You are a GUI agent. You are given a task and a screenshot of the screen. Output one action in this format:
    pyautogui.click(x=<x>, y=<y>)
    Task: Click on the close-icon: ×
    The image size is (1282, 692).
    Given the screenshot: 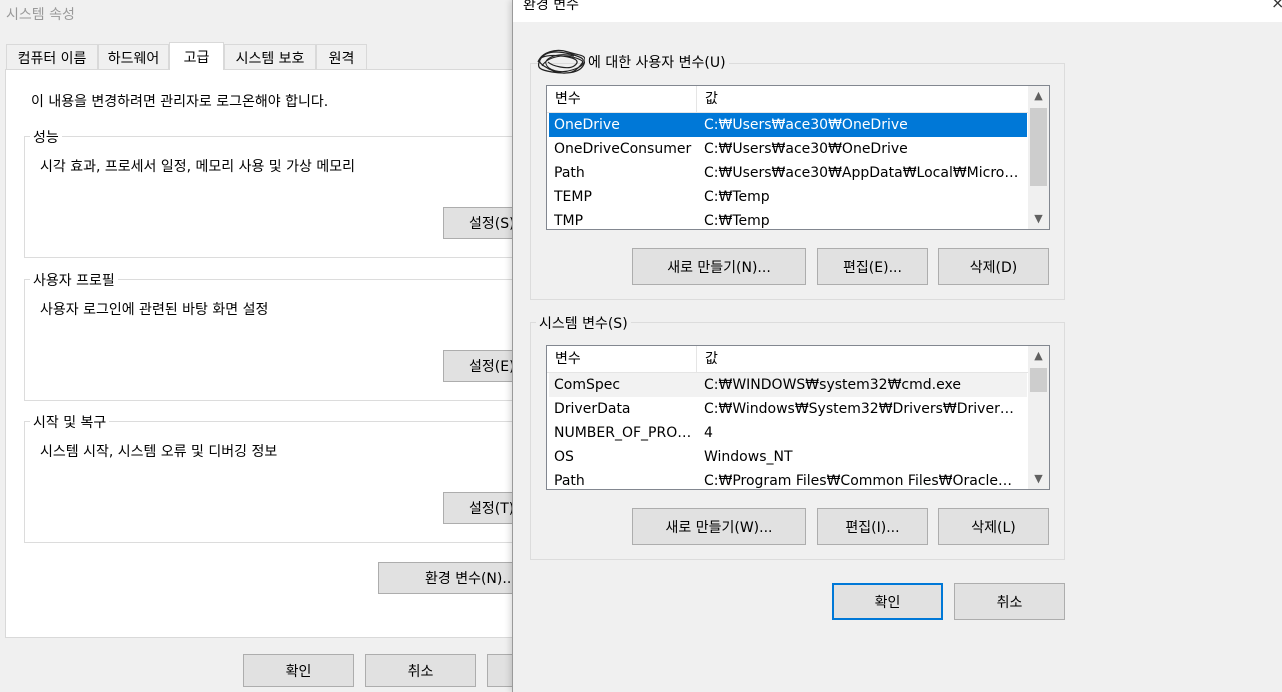 What is the action you would take?
    pyautogui.click(x=1276, y=6)
    